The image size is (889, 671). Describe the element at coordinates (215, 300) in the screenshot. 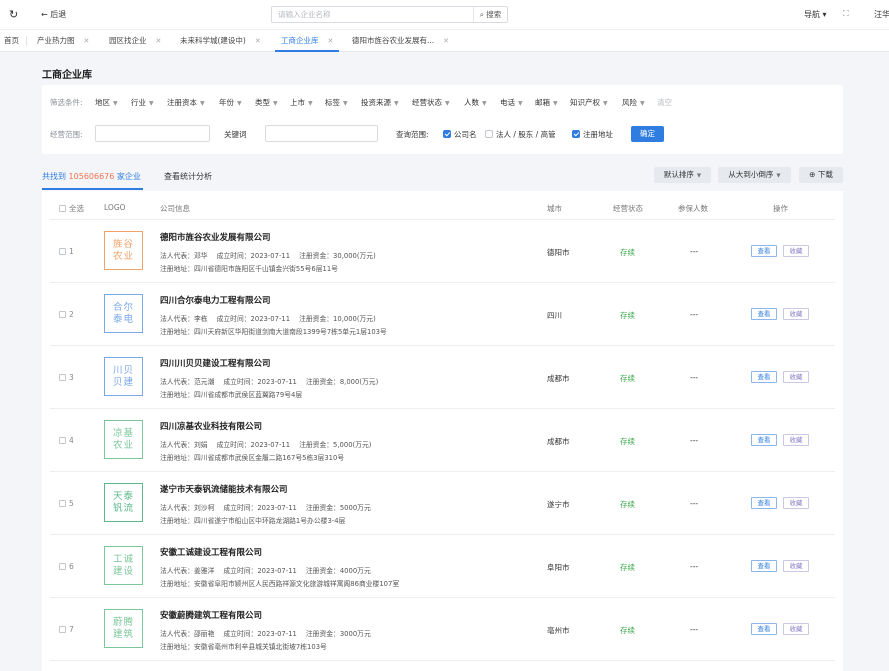

I see `company-name: 四川合尔泰电力工程有限公司` at that location.